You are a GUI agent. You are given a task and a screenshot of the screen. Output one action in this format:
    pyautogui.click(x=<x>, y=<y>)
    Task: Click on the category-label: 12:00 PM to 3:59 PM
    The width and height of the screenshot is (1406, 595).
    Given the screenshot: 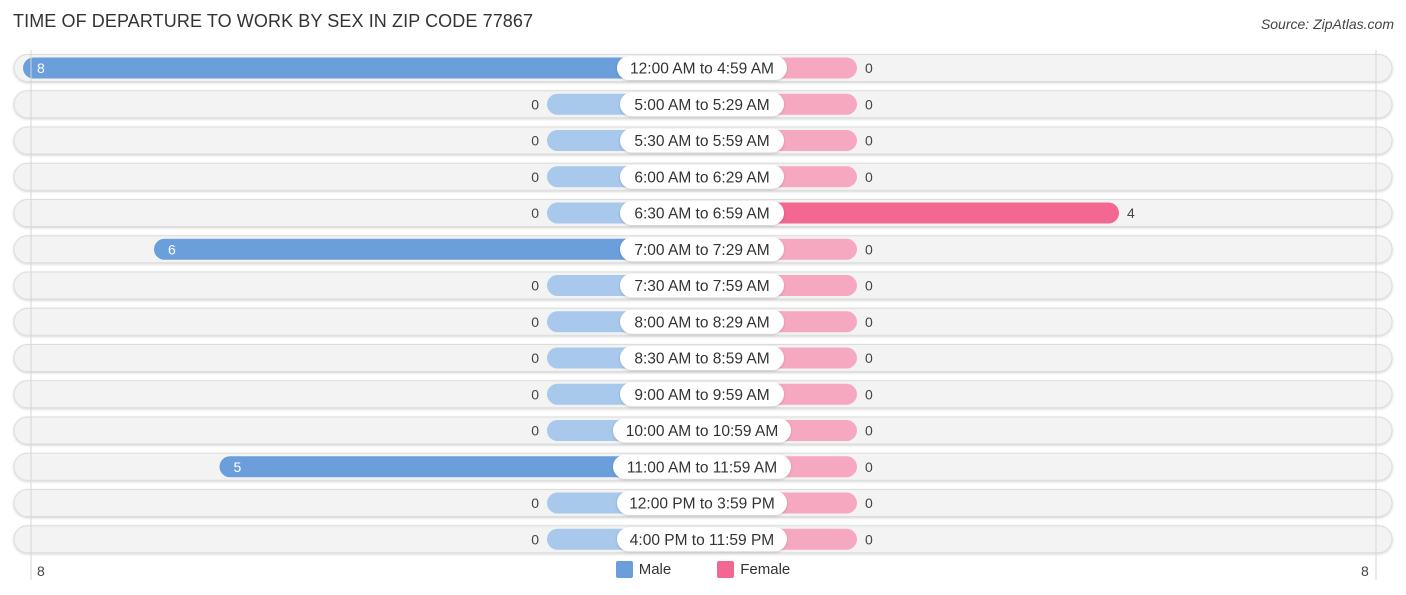 What is the action you would take?
    pyautogui.click(x=702, y=504)
    